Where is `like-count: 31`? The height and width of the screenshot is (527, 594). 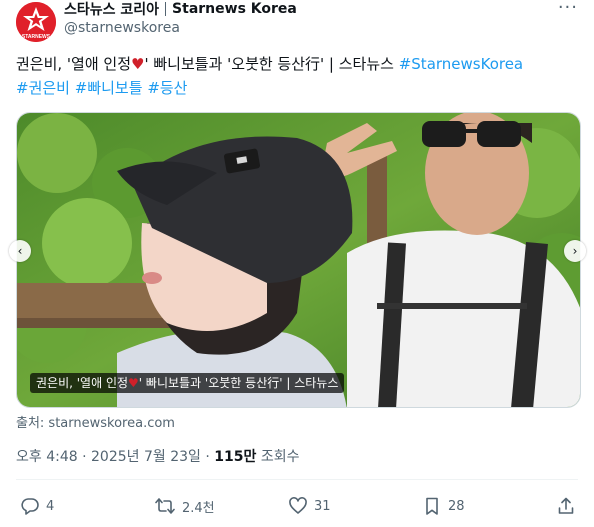
like-count: 31 is located at coordinates (322, 506).